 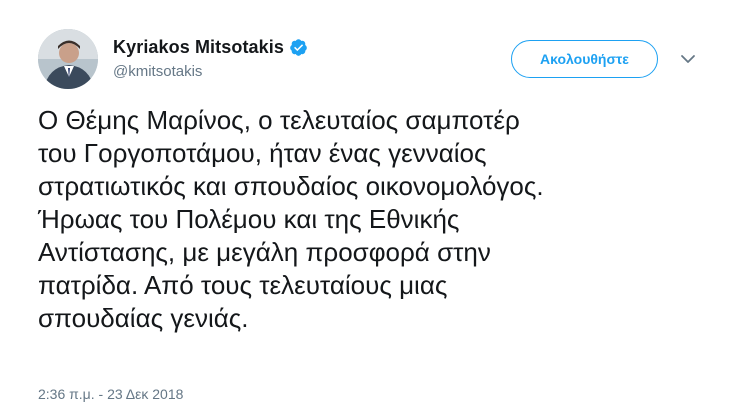 What do you see at coordinates (584, 59) in the screenshot?
I see `follow-button: Ακολουθήστε` at bounding box center [584, 59].